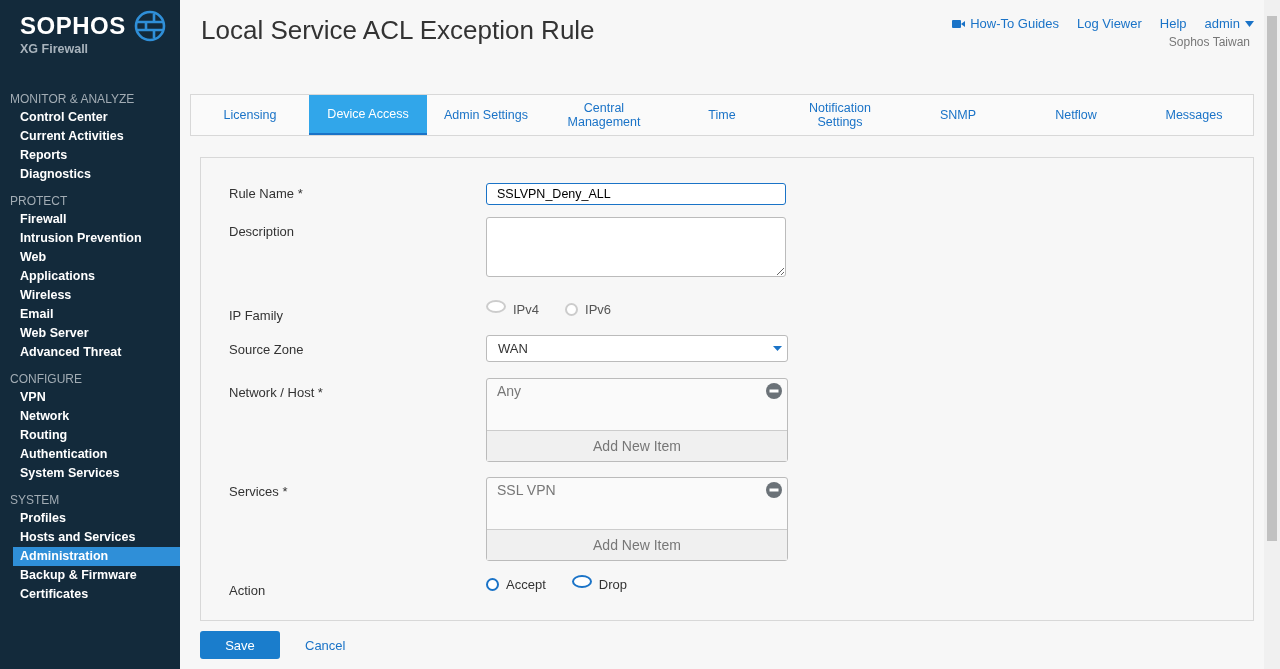 This screenshot has height=669, width=1280. What do you see at coordinates (256, 316) in the screenshot?
I see `field-label: IP Family` at bounding box center [256, 316].